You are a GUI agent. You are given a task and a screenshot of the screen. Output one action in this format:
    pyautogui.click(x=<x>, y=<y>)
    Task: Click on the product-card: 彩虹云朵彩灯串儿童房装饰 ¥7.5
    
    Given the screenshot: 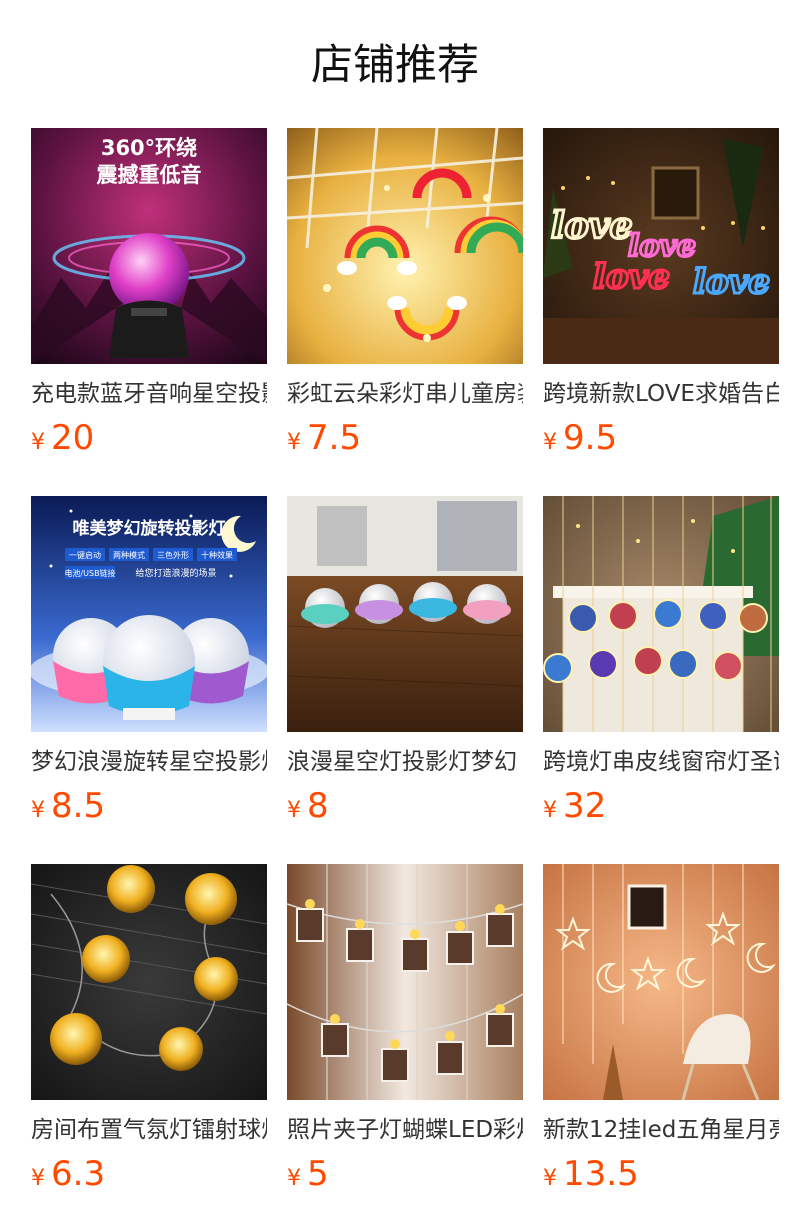 What is the action you would take?
    pyautogui.click(x=405, y=295)
    